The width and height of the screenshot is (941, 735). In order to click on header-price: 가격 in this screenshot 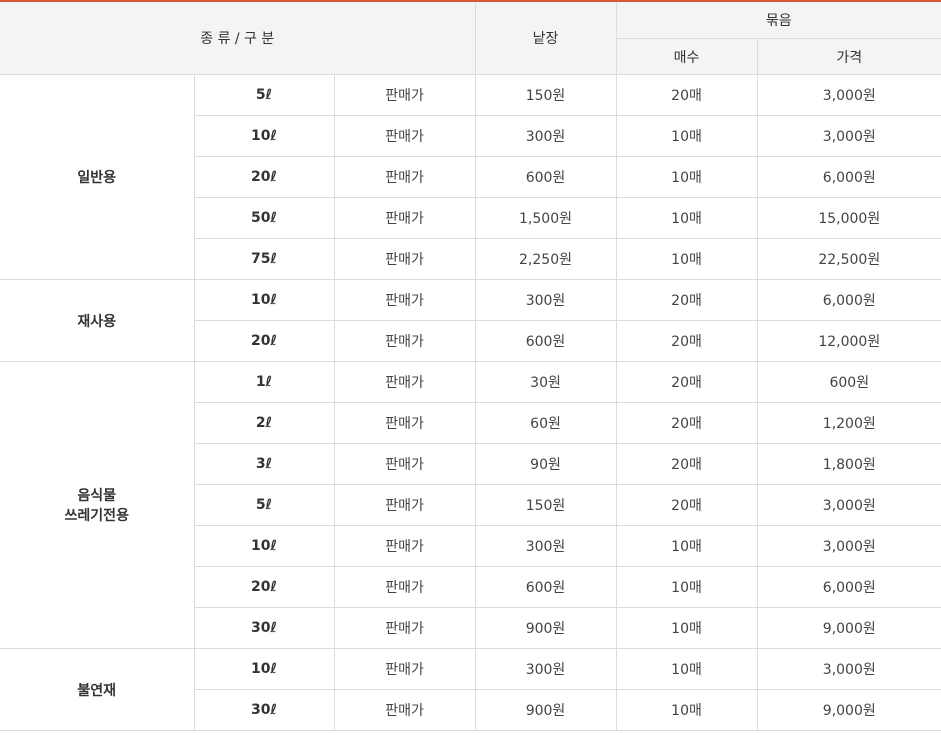, I will do `click(848, 56)`.